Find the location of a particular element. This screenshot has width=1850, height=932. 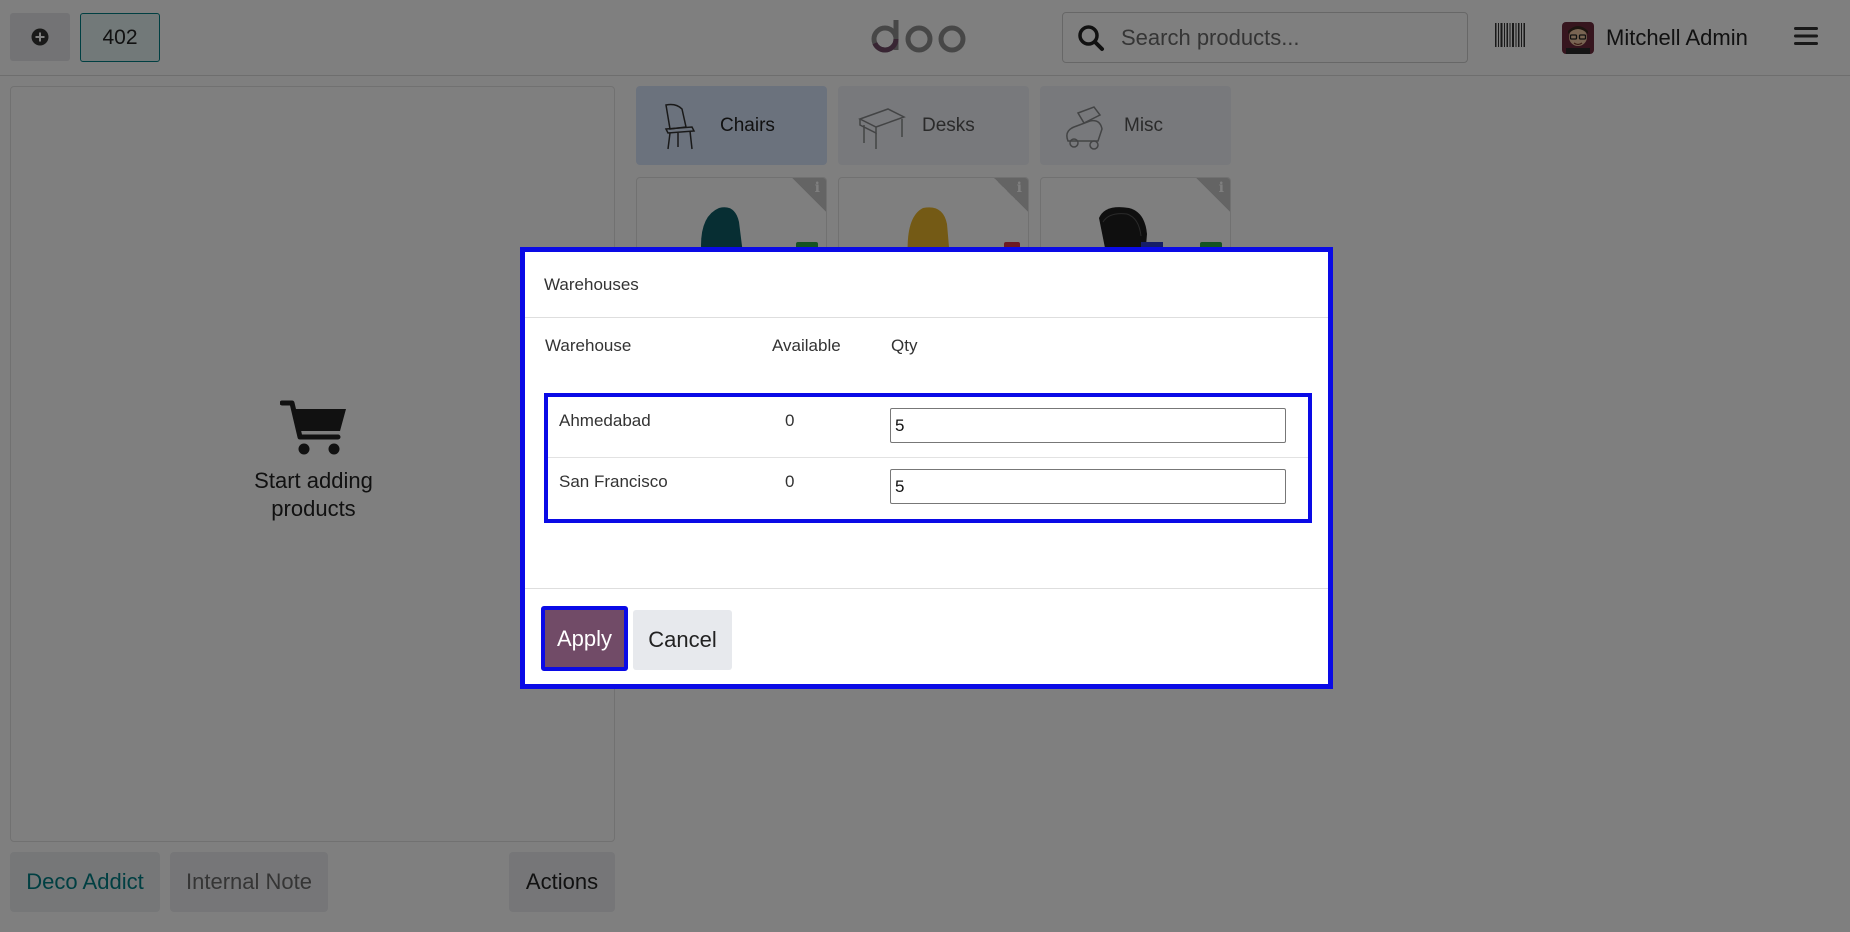

column-header-available: Available is located at coordinates (806, 345).